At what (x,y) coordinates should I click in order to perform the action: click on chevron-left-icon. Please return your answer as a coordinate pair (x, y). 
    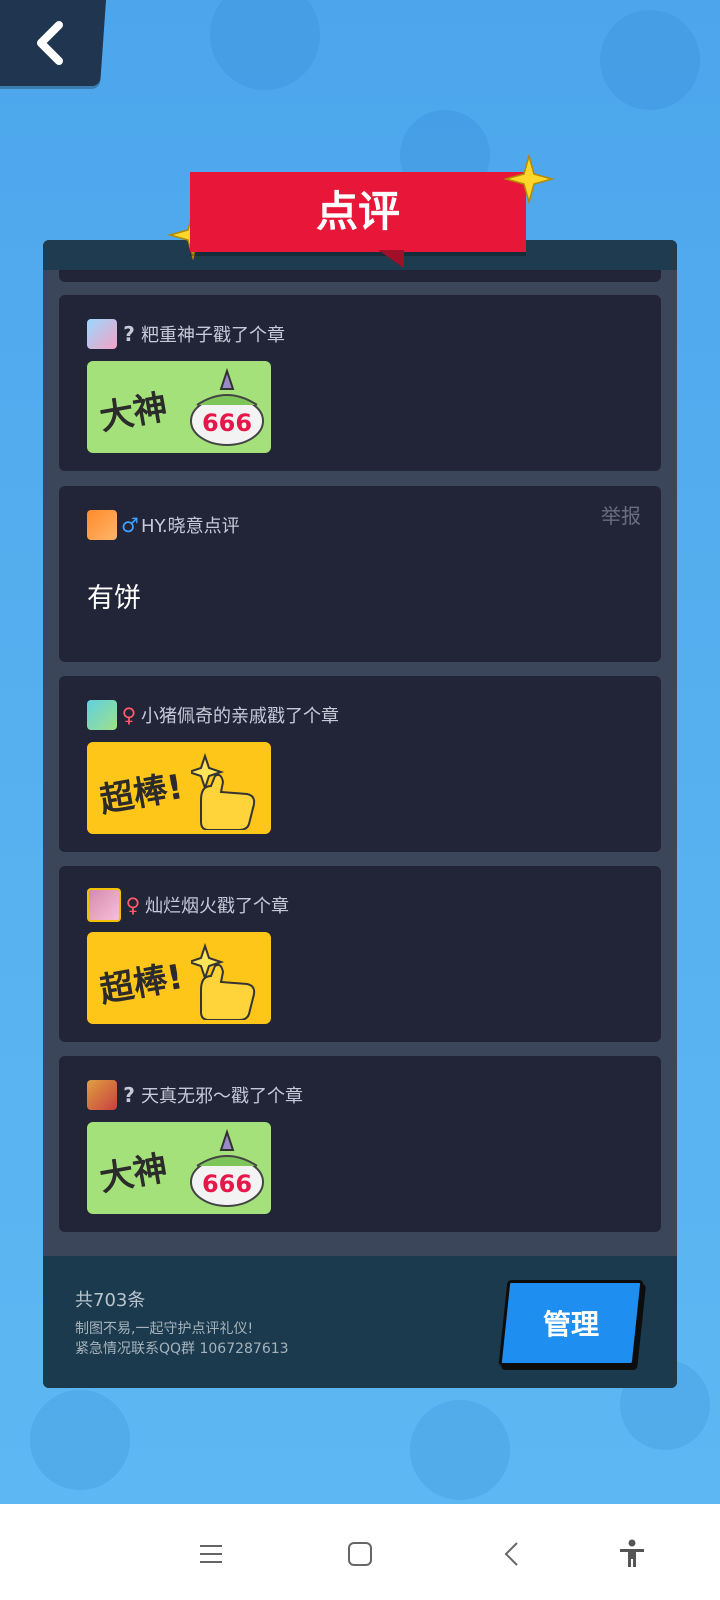
    Looking at the image, I should click on (49, 43).